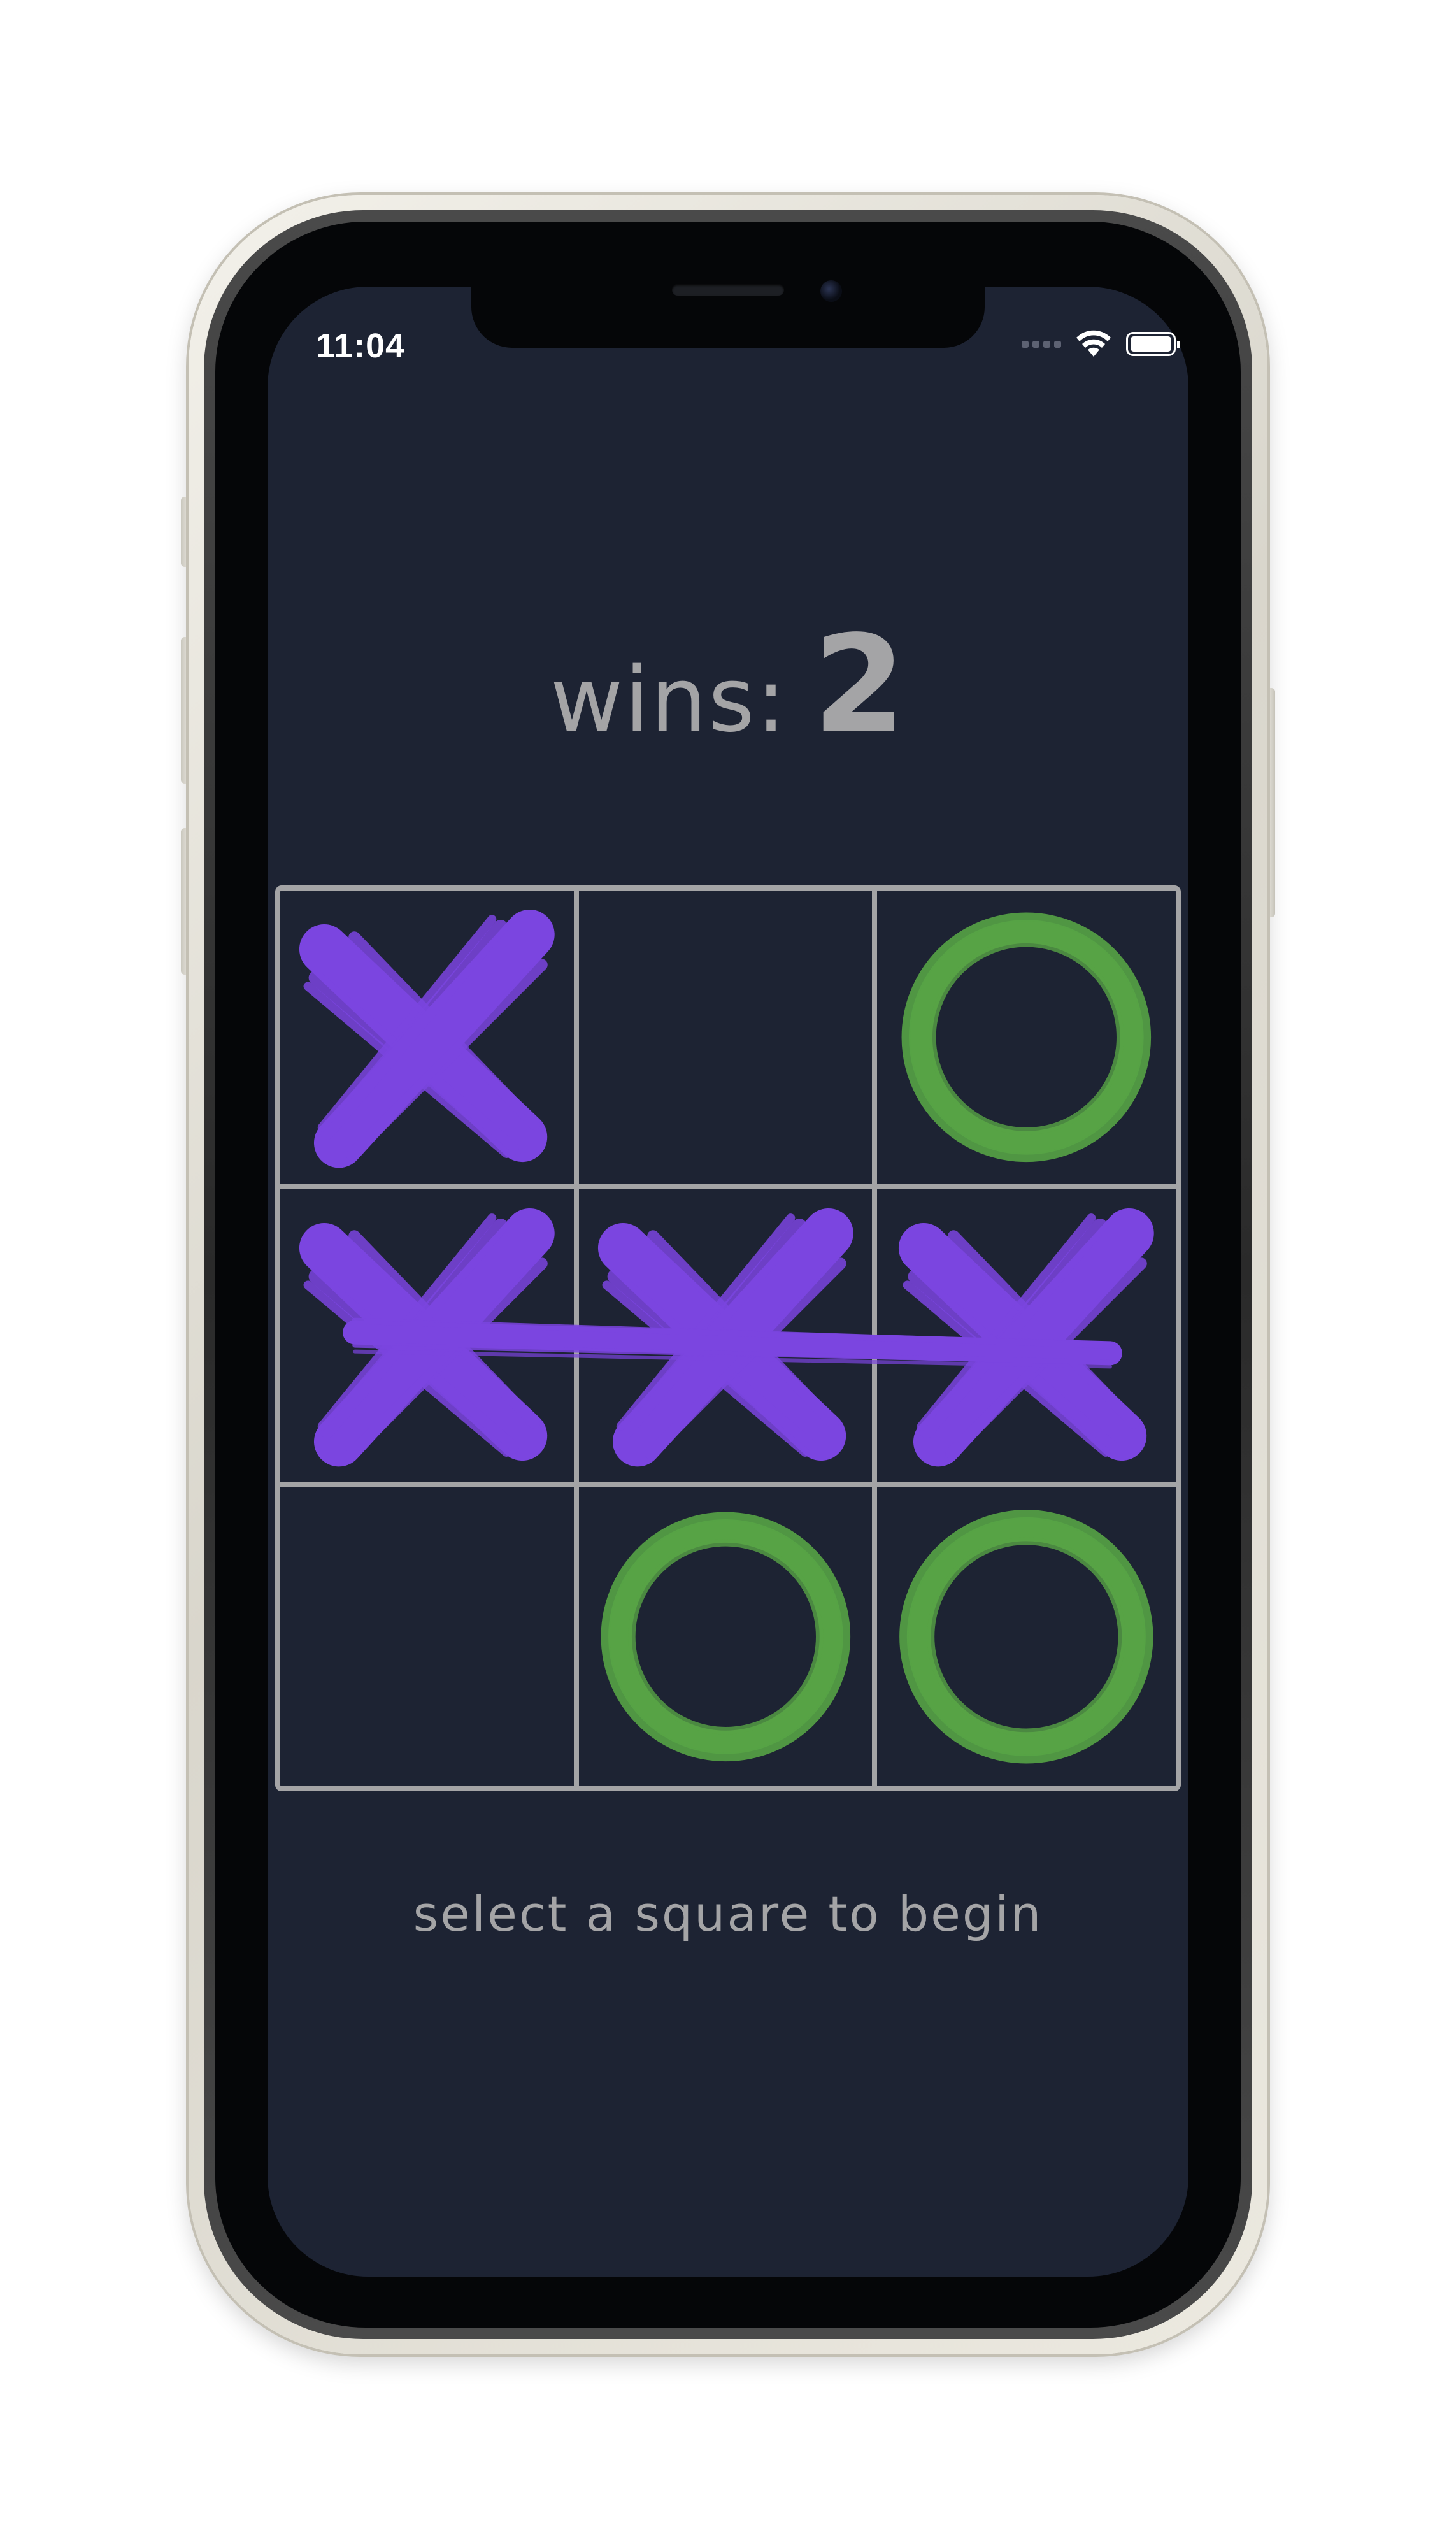 The image size is (1456, 2548). What do you see at coordinates (831, 291) in the screenshot?
I see `front-camera` at bounding box center [831, 291].